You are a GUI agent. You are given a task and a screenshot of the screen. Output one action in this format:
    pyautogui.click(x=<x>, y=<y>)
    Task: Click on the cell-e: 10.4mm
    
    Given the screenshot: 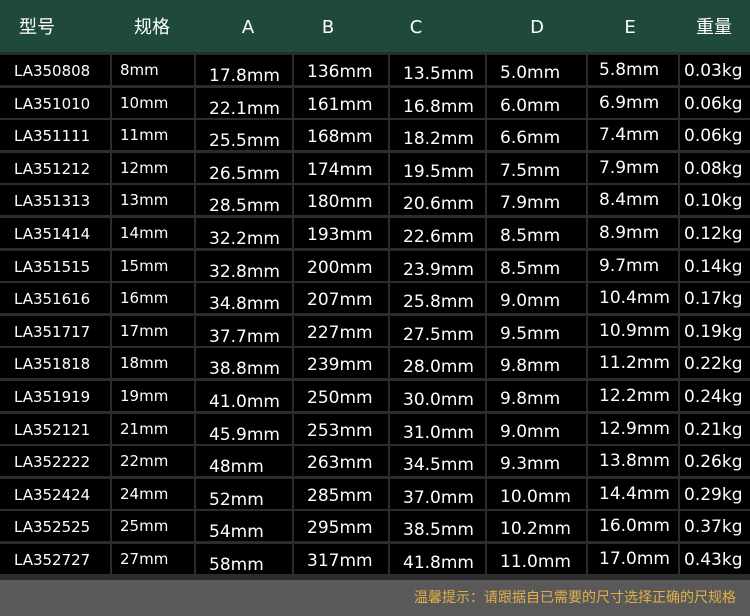 What is the action you would take?
    pyautogui.click(x=633, y=298)
    